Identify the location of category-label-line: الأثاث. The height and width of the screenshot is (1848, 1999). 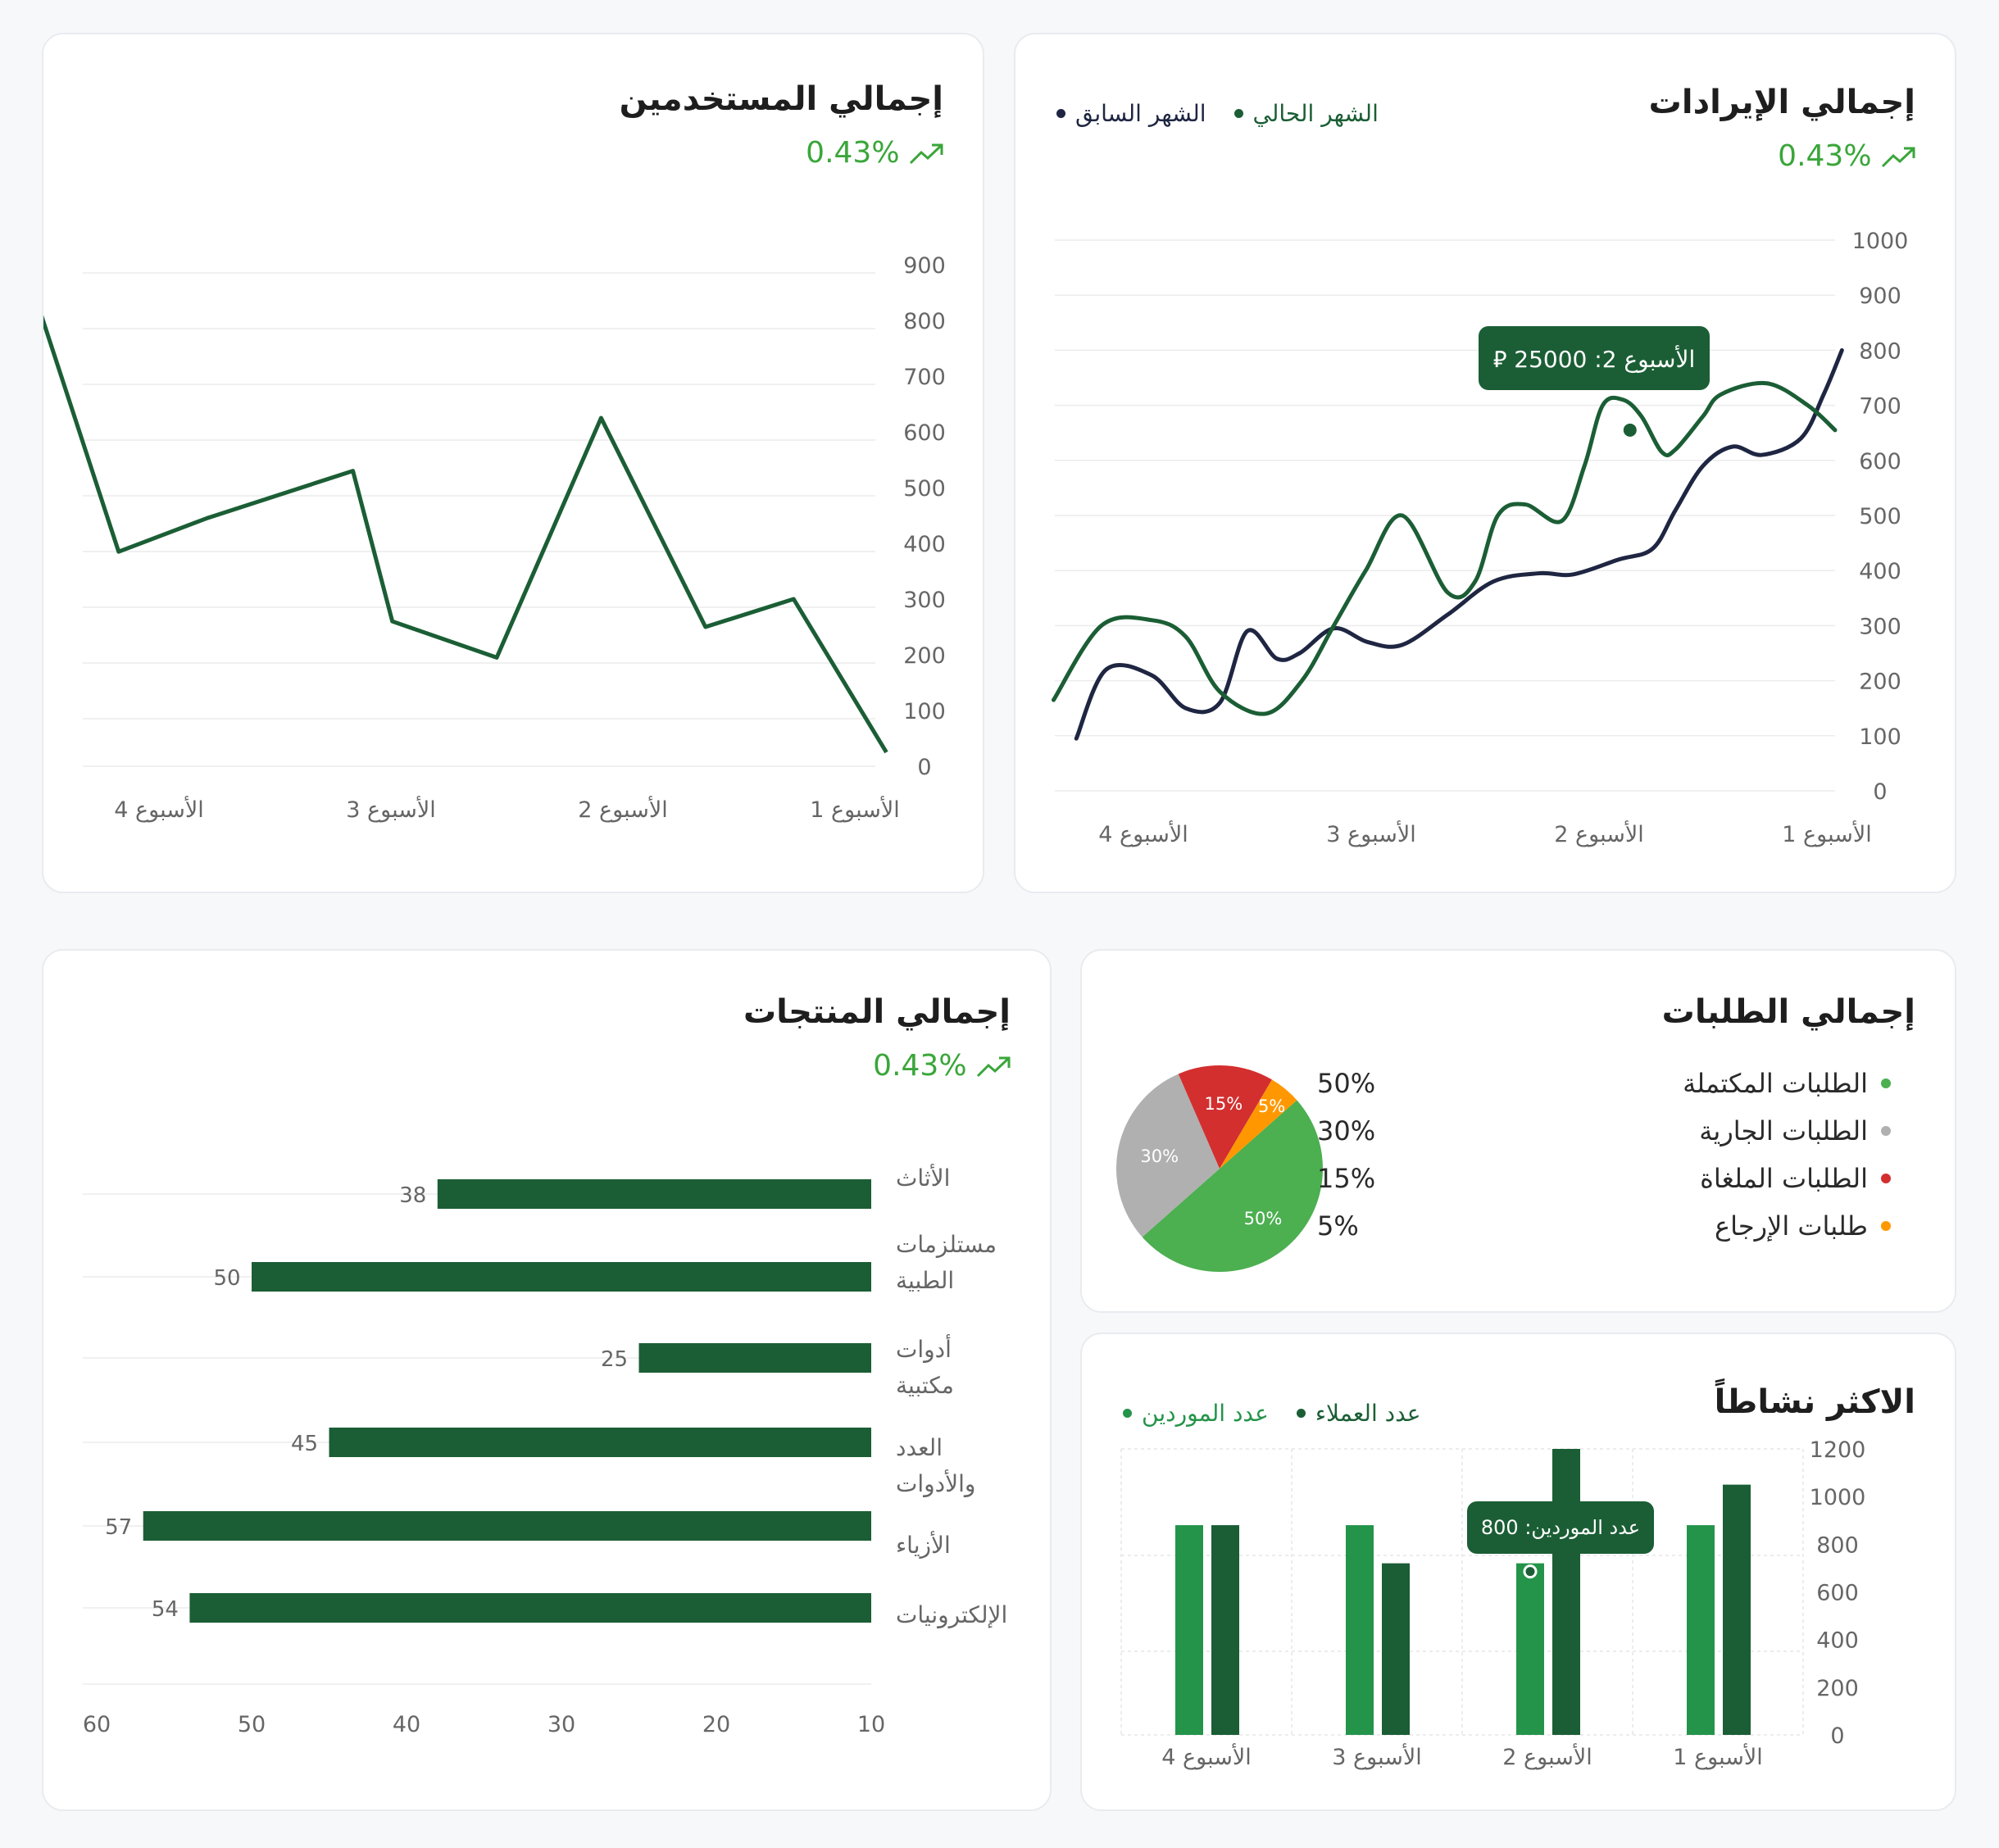
(923, 1177).